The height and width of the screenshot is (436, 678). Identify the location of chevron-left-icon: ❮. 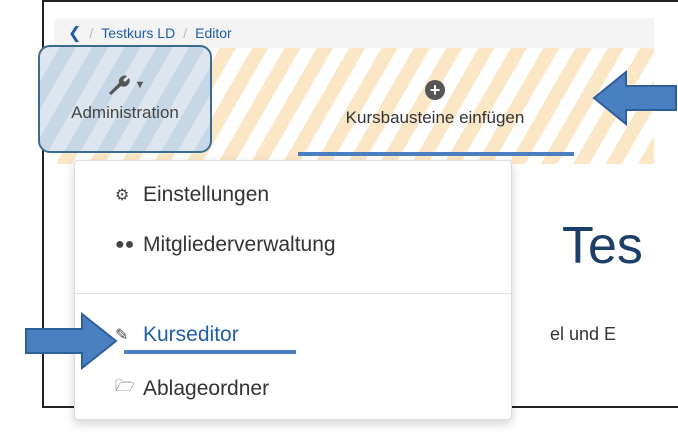
(74, 33).